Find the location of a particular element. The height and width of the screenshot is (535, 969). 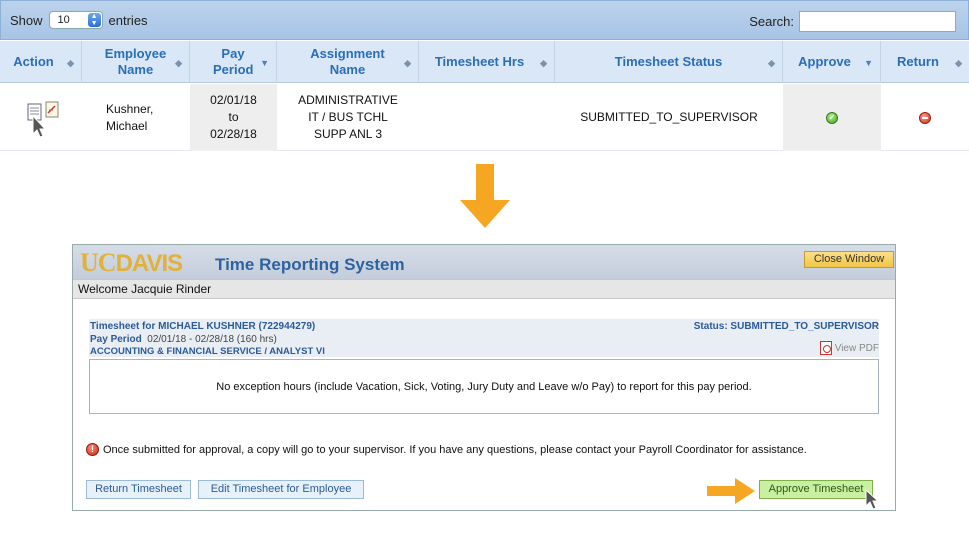

approve-timesheet-button: Approve Timesheet is located at coordinates (816, 489).